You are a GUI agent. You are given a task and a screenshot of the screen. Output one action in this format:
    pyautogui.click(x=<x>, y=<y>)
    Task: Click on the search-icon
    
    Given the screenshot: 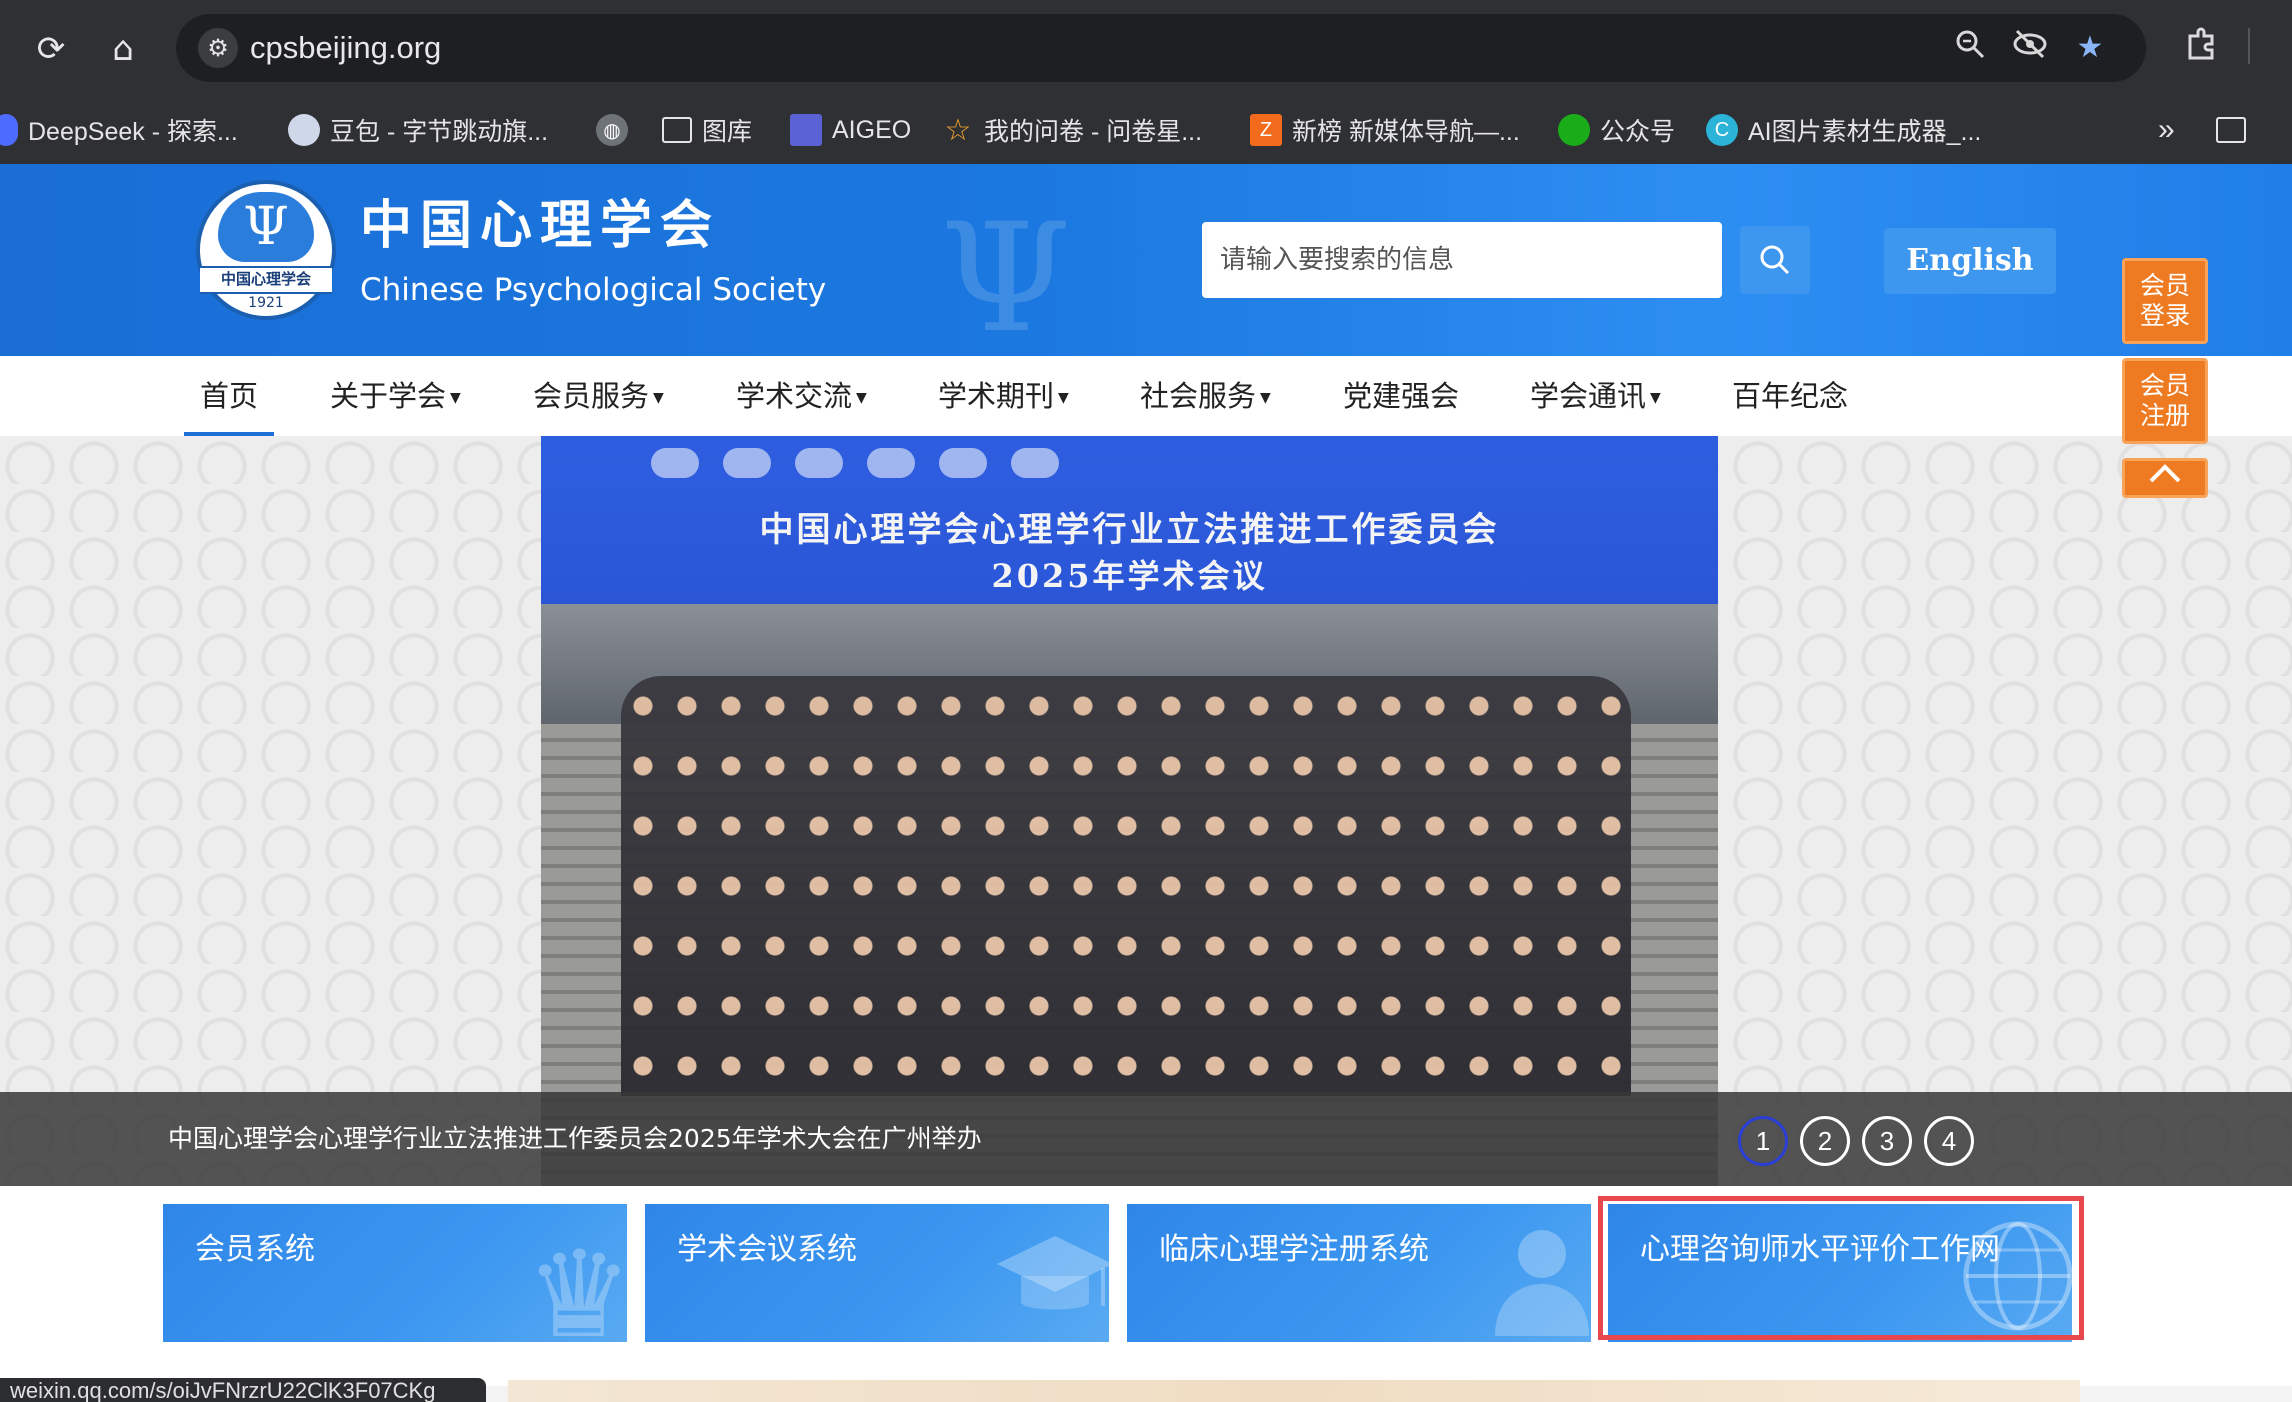 What is the action you would take?
    pyautogui.click(x=1775, y=260)
    